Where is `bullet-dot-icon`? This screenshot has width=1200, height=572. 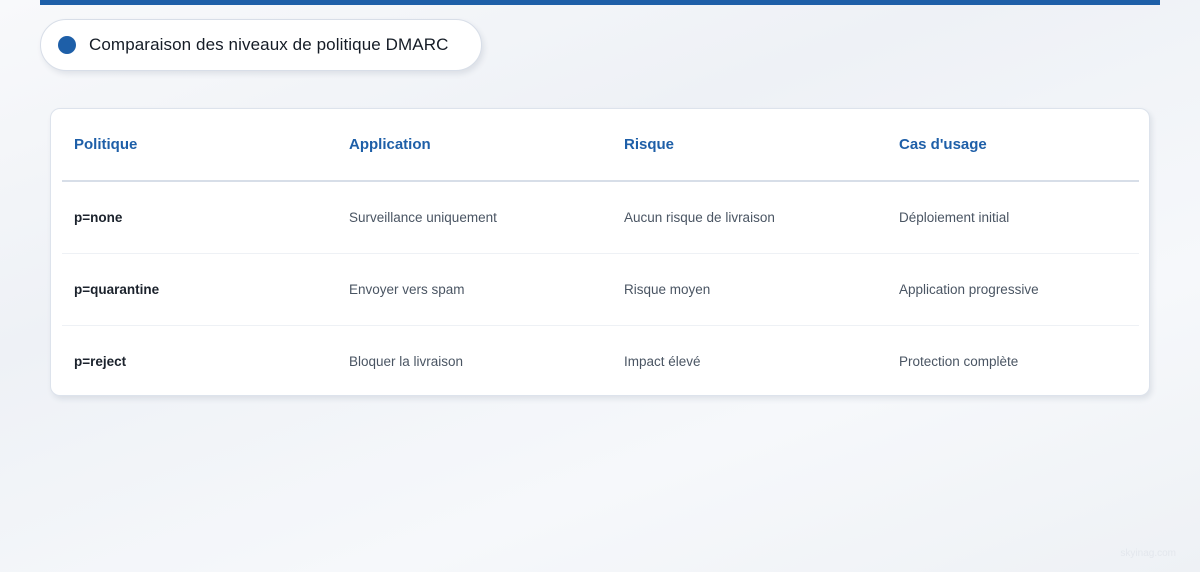
bullet-dot-icon is located at coordinates (67, 45).